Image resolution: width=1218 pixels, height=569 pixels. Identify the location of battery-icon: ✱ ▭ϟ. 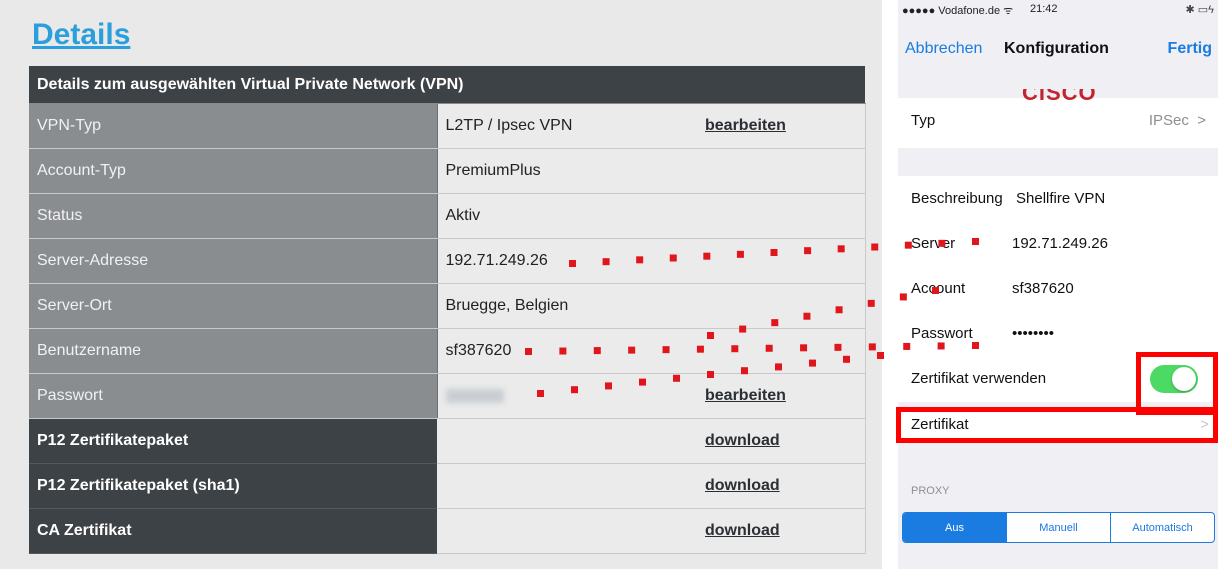
(1200, 10).